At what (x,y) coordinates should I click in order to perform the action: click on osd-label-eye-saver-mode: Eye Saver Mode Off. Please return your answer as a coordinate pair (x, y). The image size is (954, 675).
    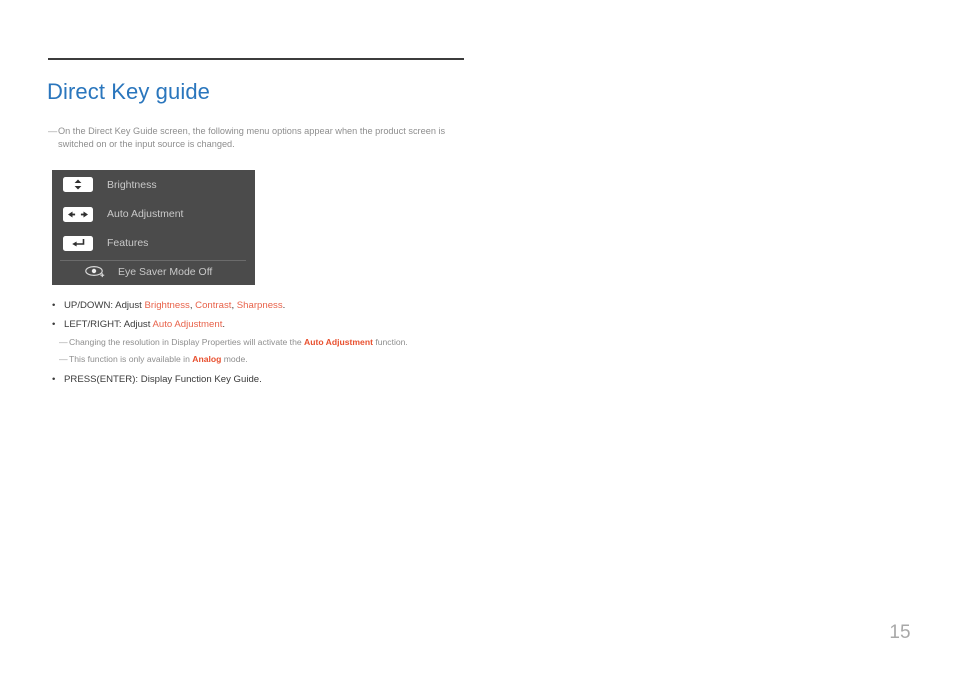
    Looking at the image, I should click on (165, 271).